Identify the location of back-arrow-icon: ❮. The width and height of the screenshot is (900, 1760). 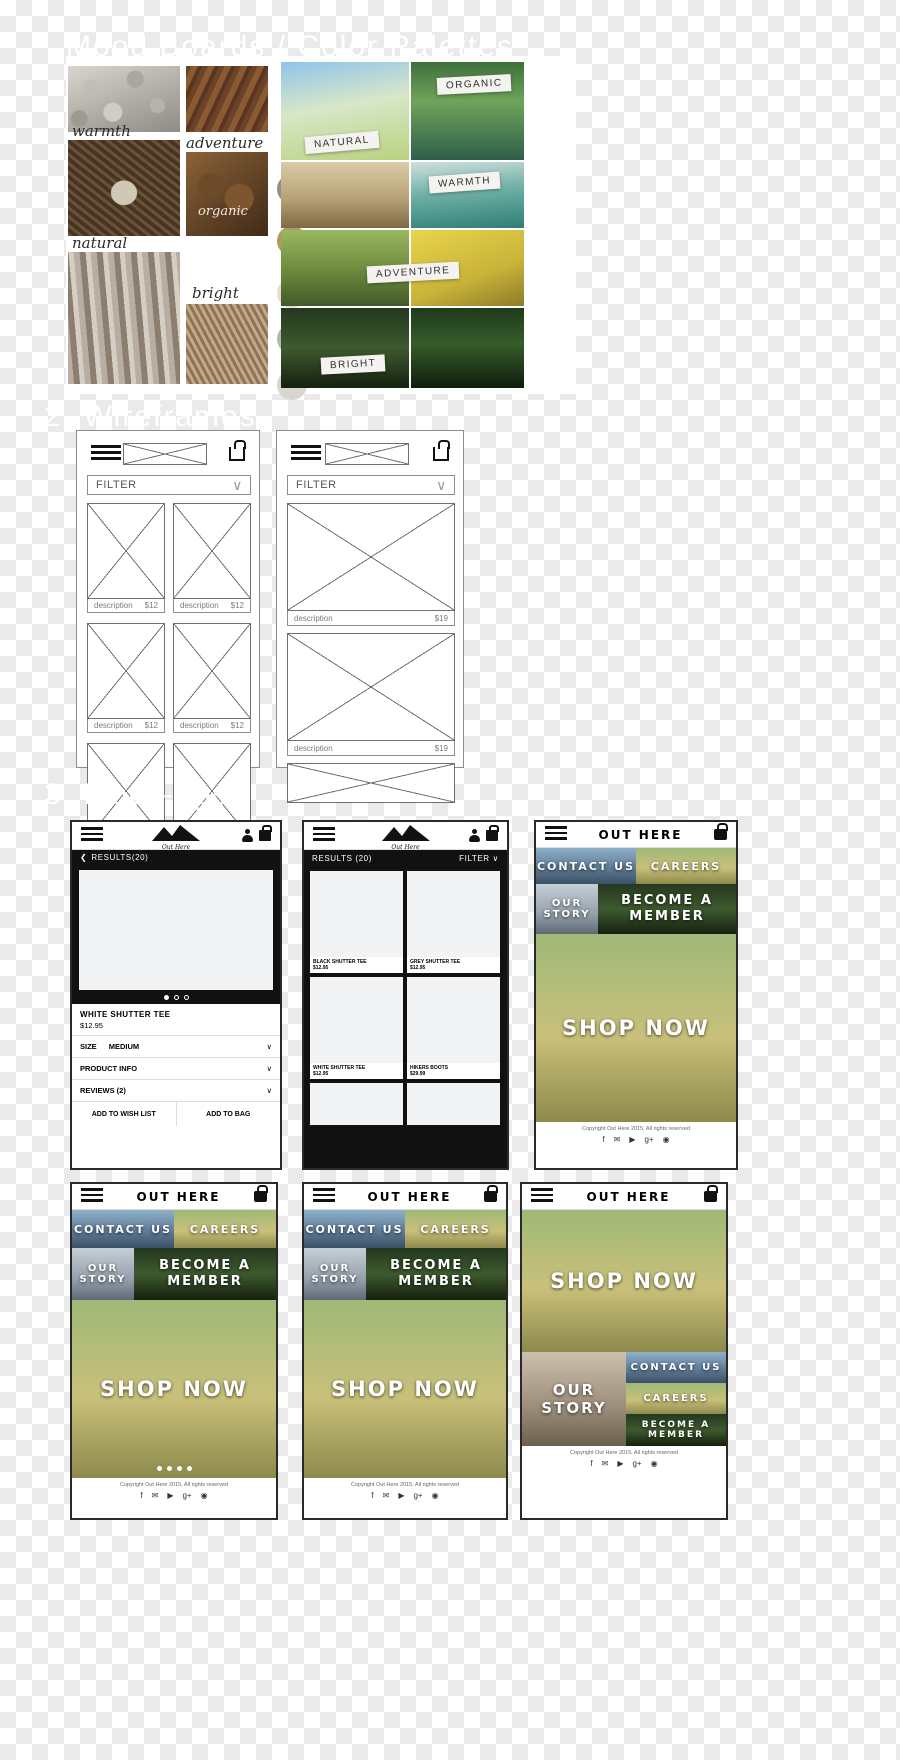
(83, 857).